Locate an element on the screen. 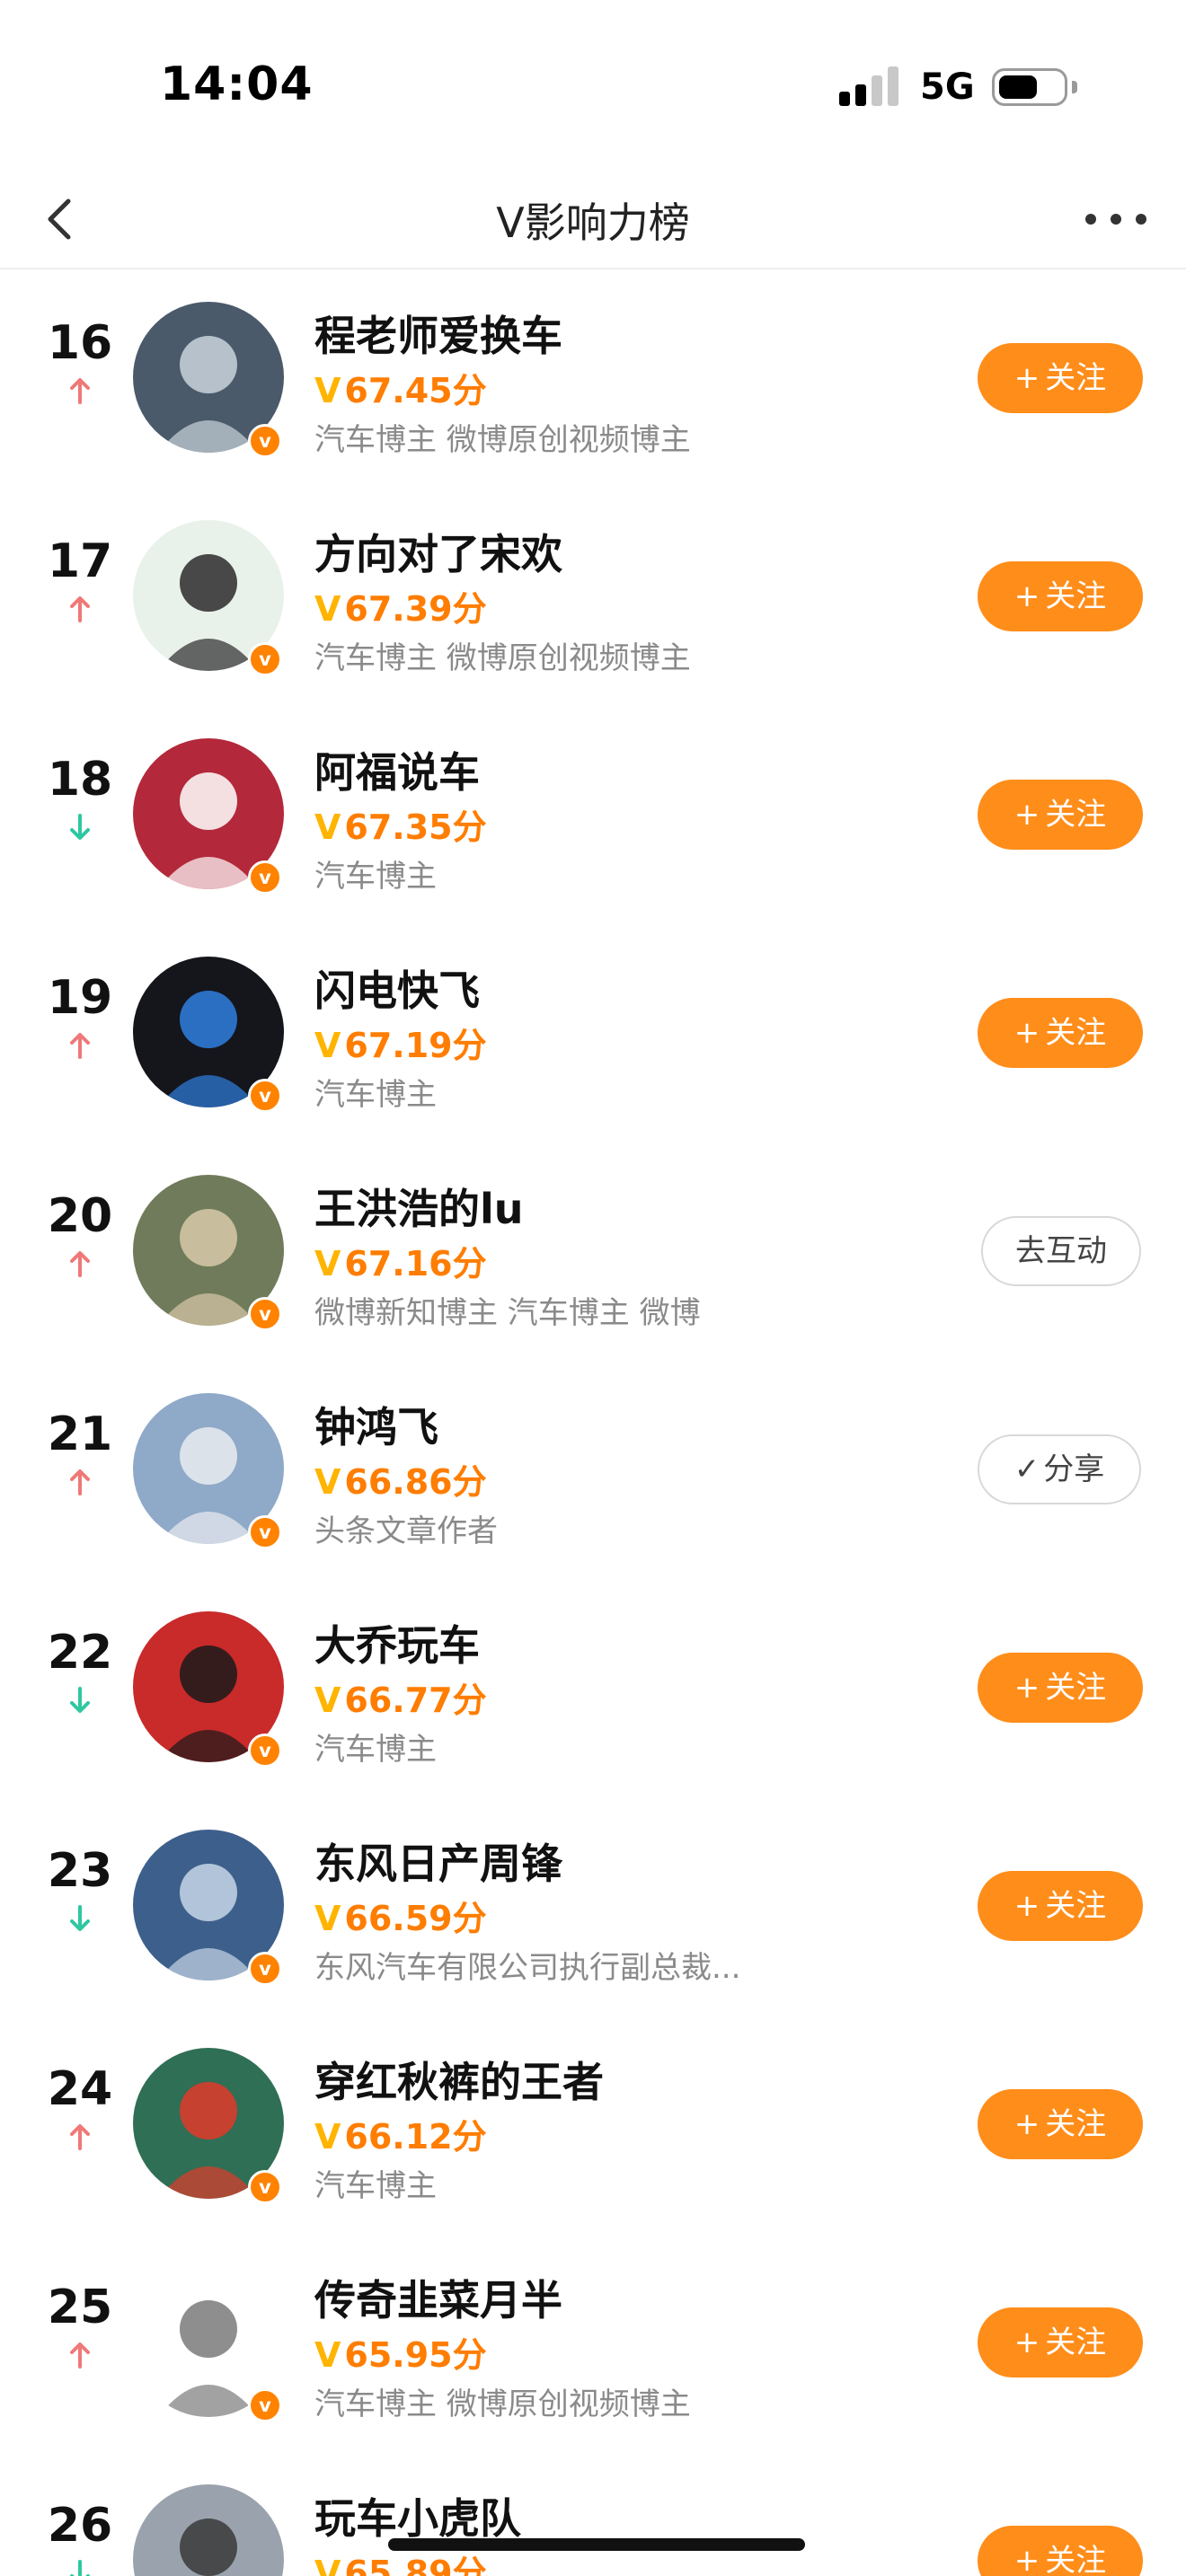 The image size is (1186, 2576). signal-icon is located at coordinates (869, 86).